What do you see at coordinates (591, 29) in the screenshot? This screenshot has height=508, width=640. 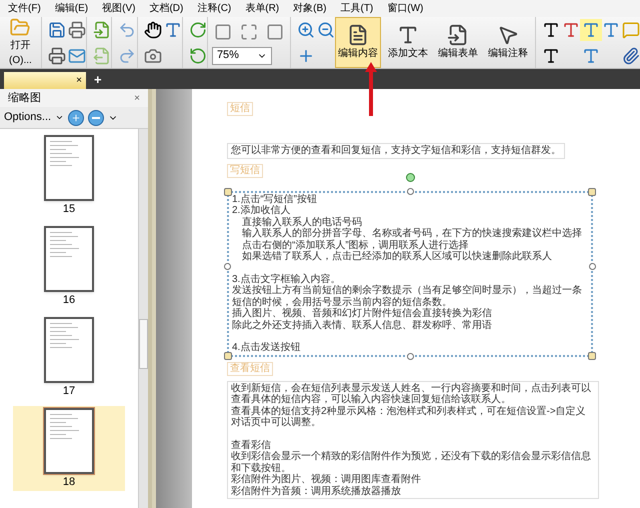 I see `highlight-icon` at bounding box center [591, 29].